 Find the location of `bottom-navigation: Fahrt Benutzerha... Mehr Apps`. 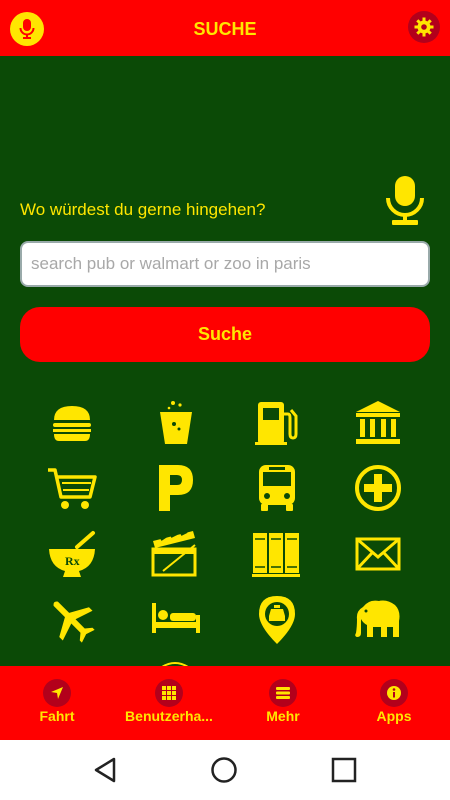

bottom-navigation: Fahrt Benutzerha... Mehr Apps is located at coordinates (225, 703).